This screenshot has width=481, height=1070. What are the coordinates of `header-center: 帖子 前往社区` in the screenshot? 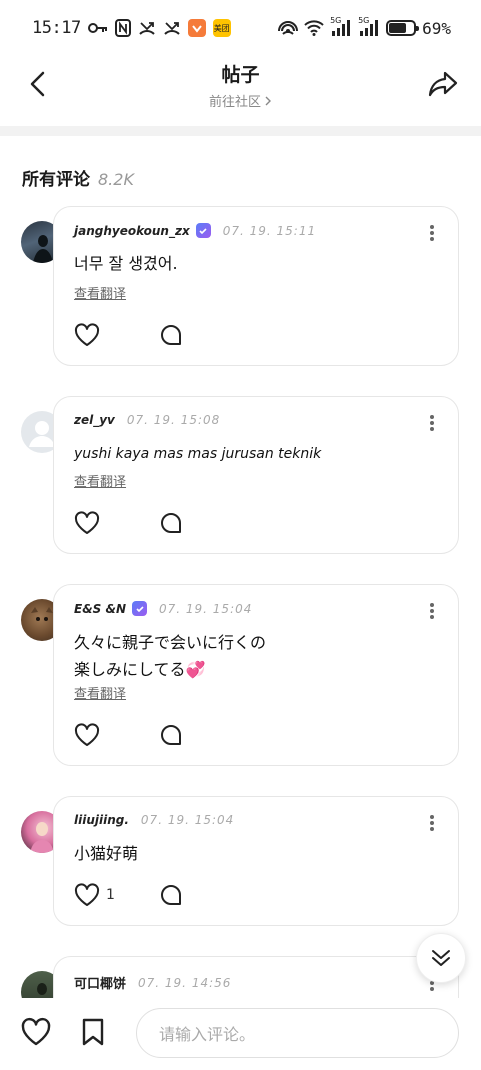 It's located at (240, 85).